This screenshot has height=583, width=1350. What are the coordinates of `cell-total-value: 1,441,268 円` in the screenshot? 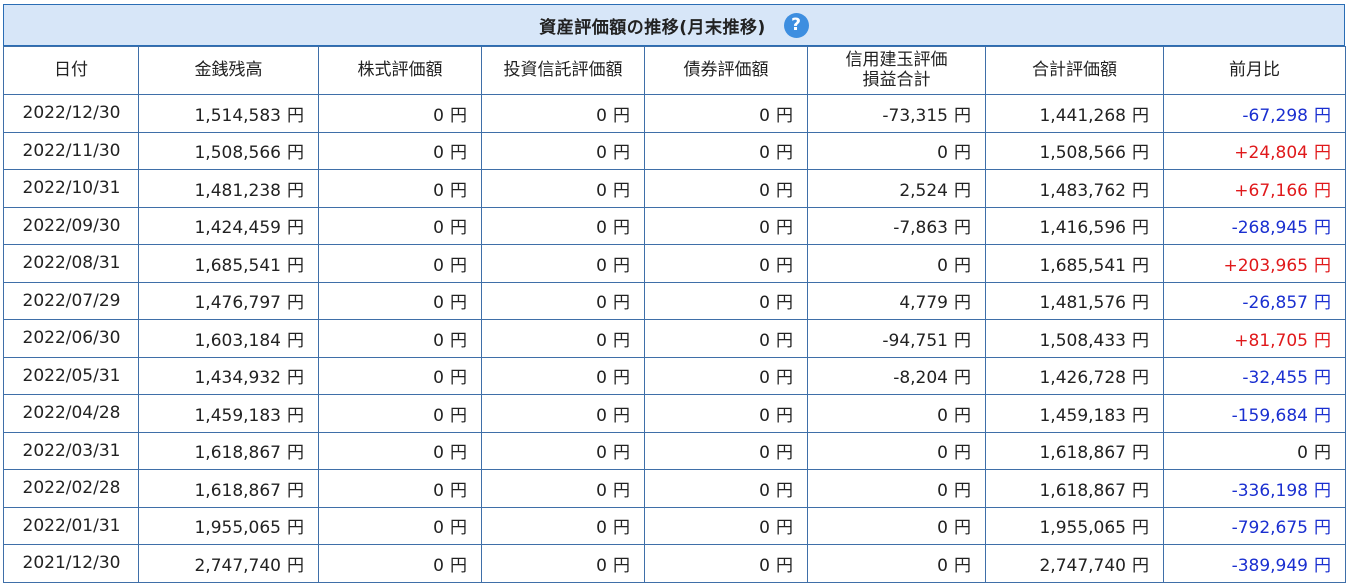 It's located at (1074, 113).